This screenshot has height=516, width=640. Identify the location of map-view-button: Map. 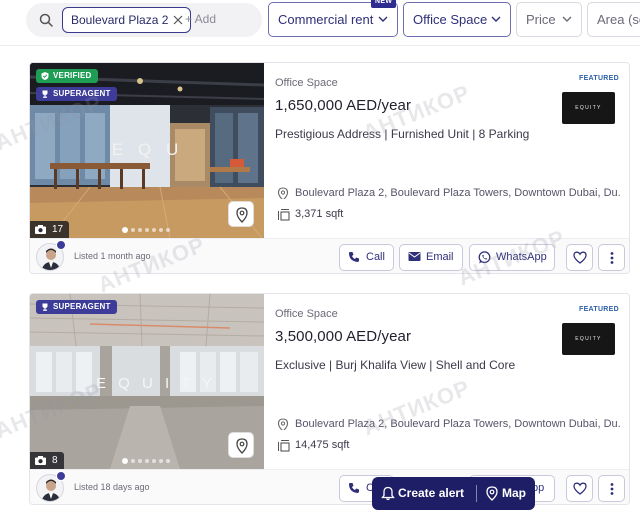
(504, 493).